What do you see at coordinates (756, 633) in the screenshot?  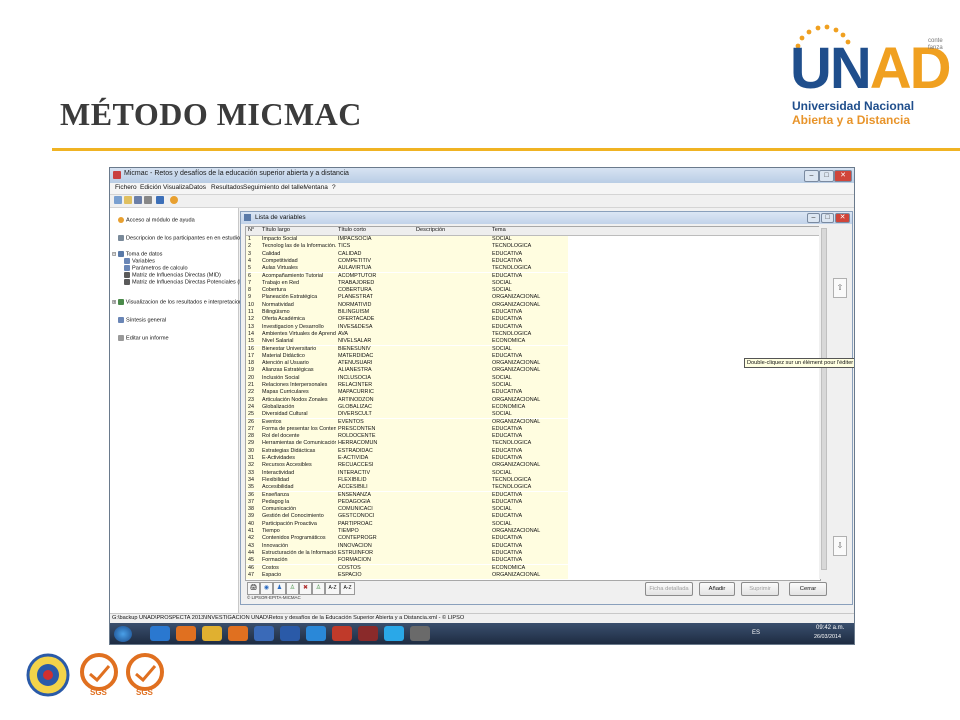 I see `language-indicator: ES` at bounding box center [756, 633].